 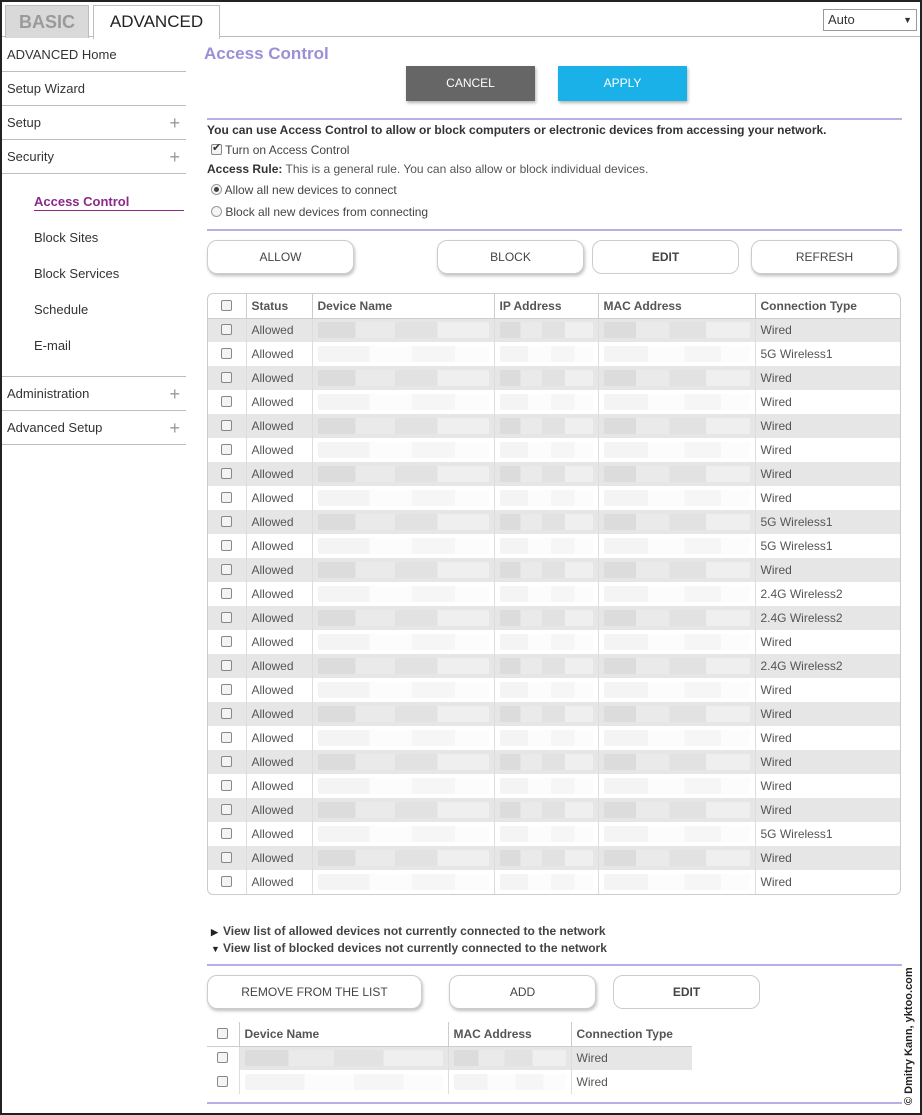 What do you see at coordinates (94, 157) in the screenshot?
I see `sidebar-item-security: Security +` at bounding box center [94, 157].